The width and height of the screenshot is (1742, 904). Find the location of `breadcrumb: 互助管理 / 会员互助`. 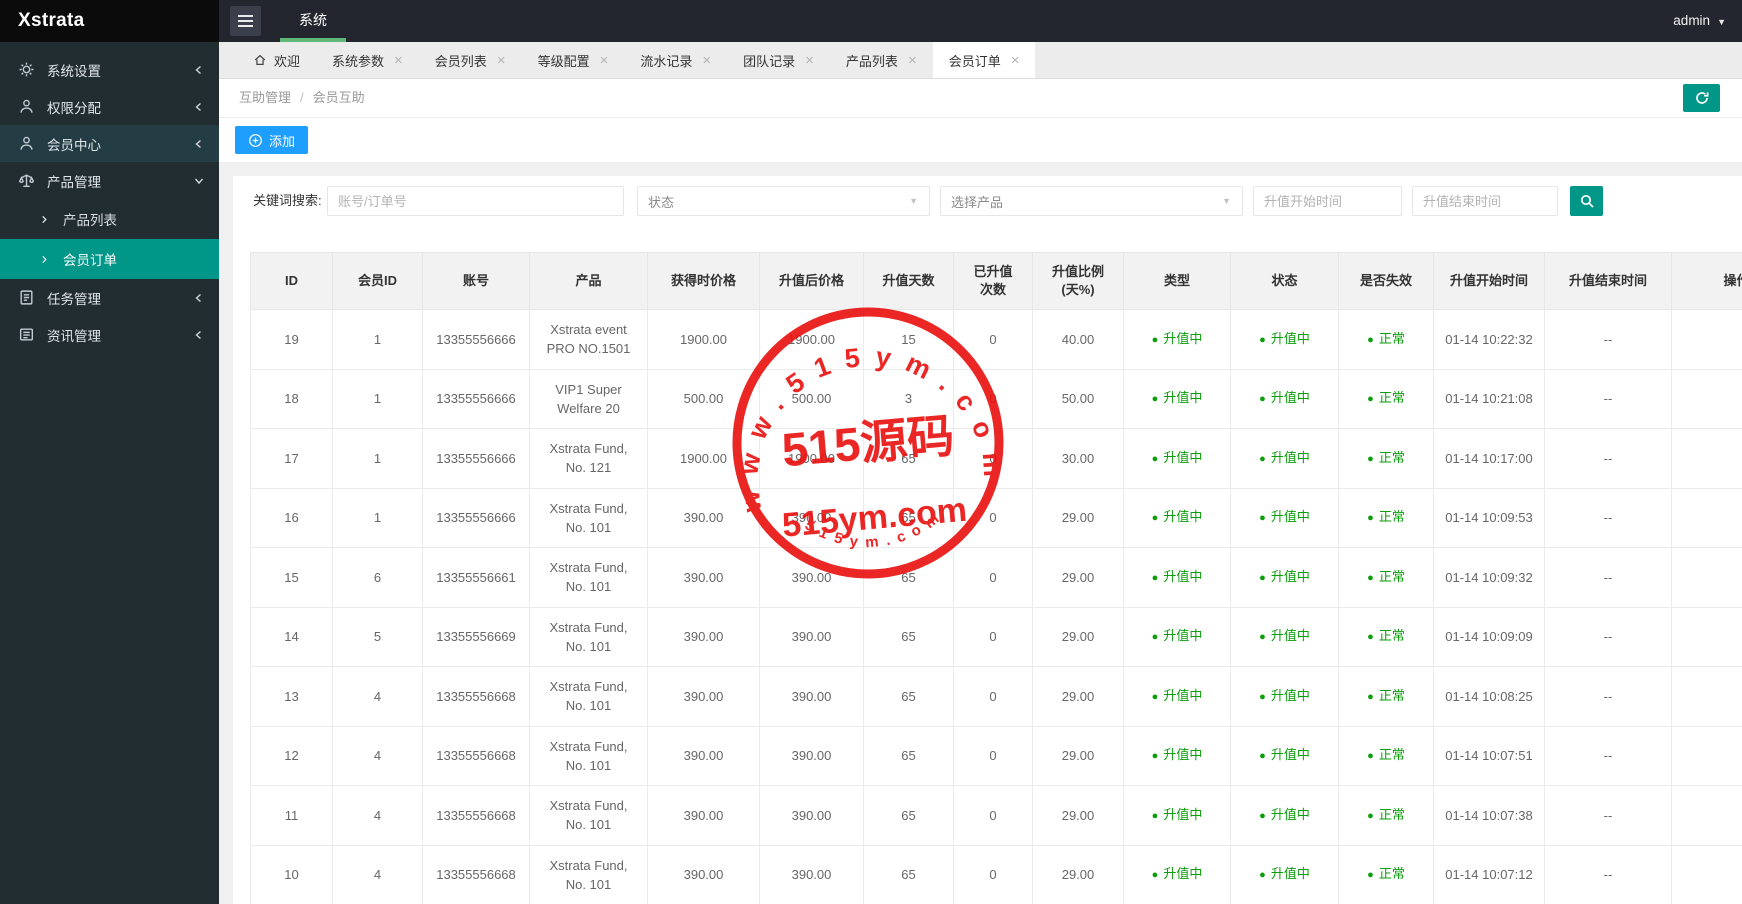

breadcrumb: 互助管理 / 会员互助 is located at coordinates (302, 98).